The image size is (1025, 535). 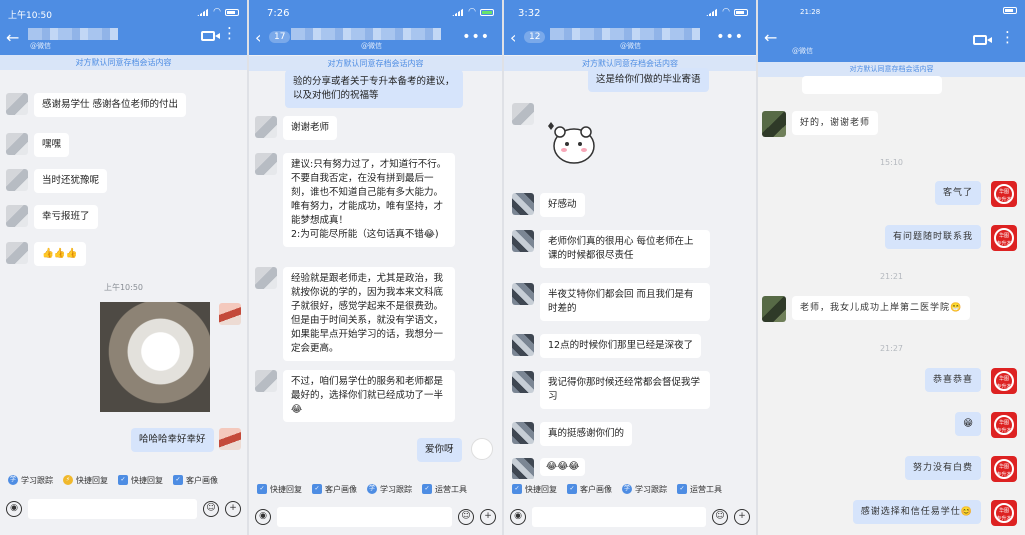 I want to click on message-row: 谢谢老师, so click(x=296, y=128).